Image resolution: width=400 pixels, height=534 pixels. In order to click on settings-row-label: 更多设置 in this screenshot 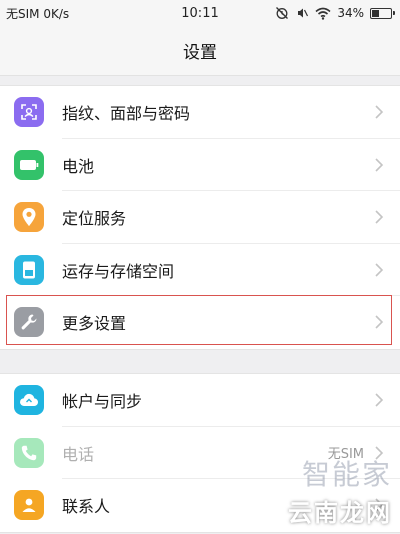, I will do `click(94, 324)`.